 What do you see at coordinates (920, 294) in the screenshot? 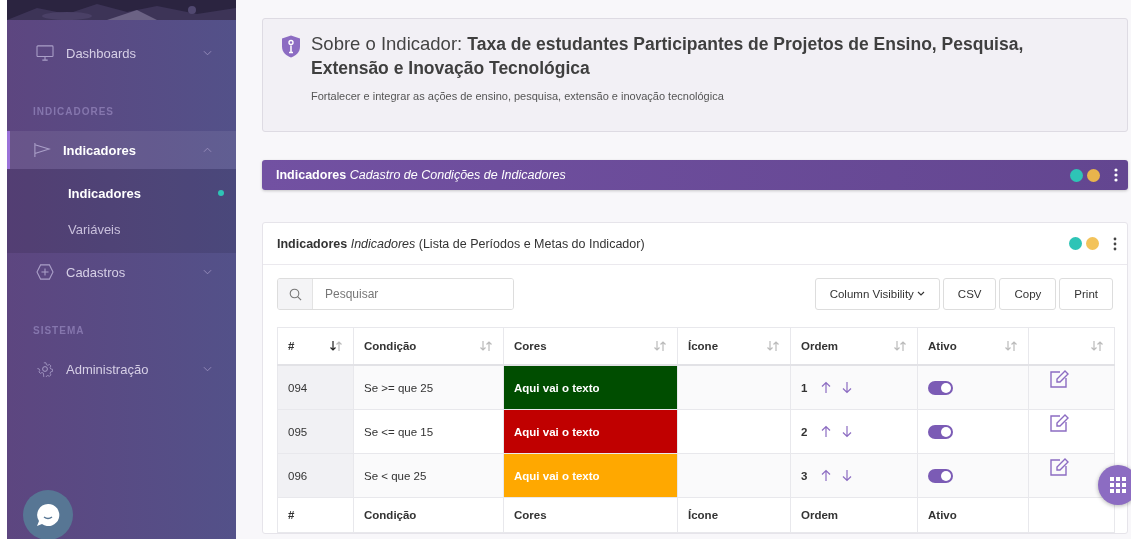
I see `caret-icon` at bounding box center [920, 294].